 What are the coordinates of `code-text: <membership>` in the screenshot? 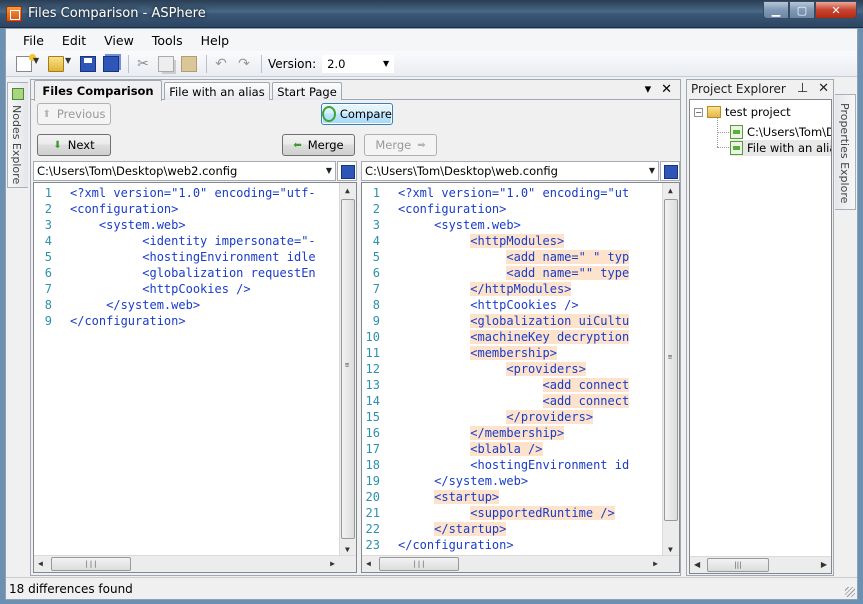 It's located at (477, 353).